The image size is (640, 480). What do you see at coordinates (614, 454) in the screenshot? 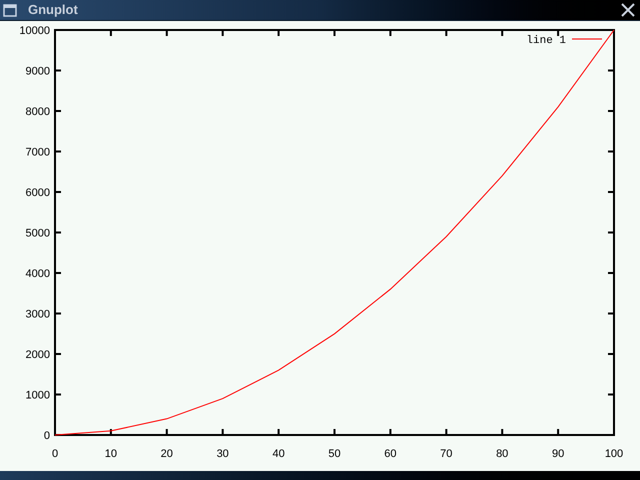
I see `x-tick-label: 100` at bounding box center [614, 454].